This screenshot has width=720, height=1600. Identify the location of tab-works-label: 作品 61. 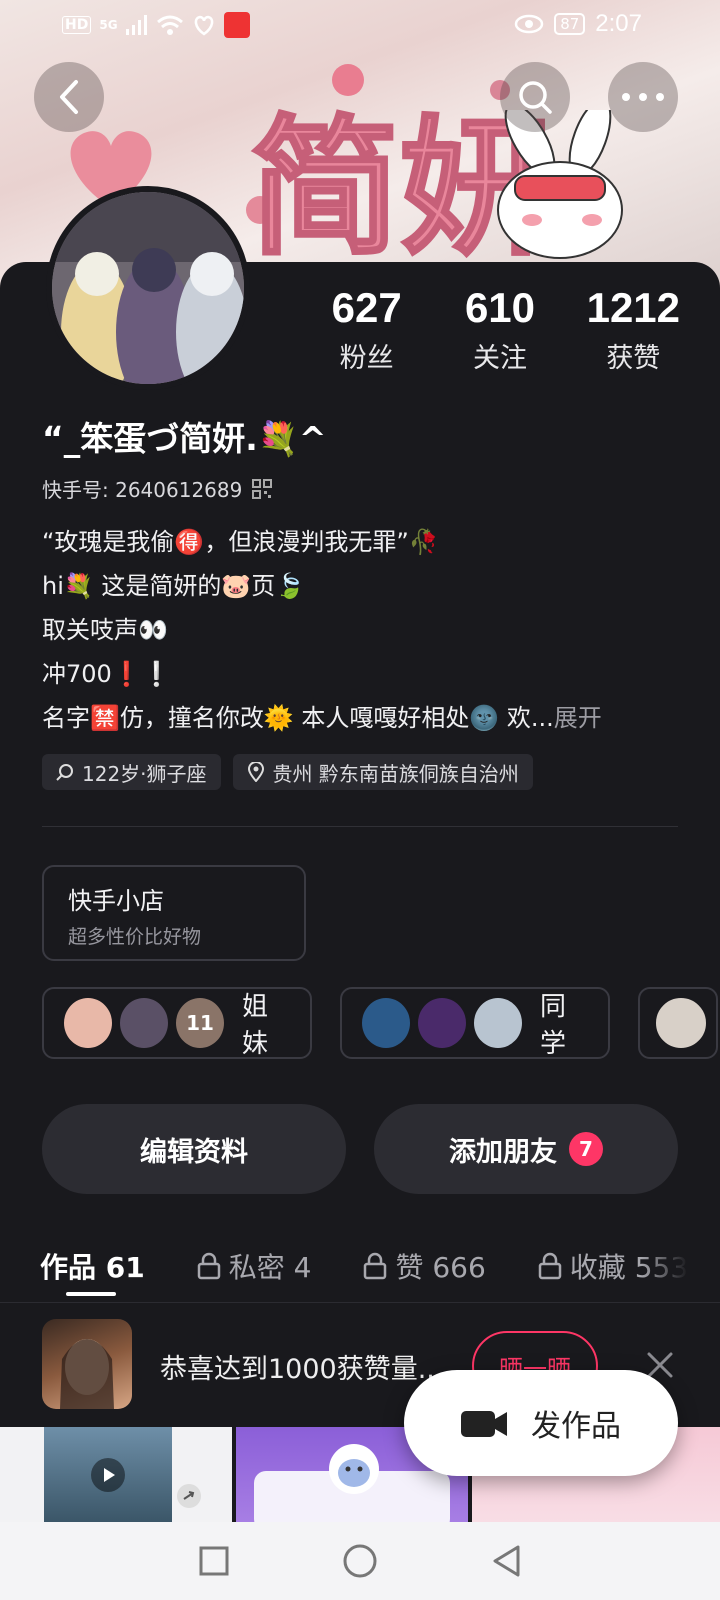
(92, 1267).